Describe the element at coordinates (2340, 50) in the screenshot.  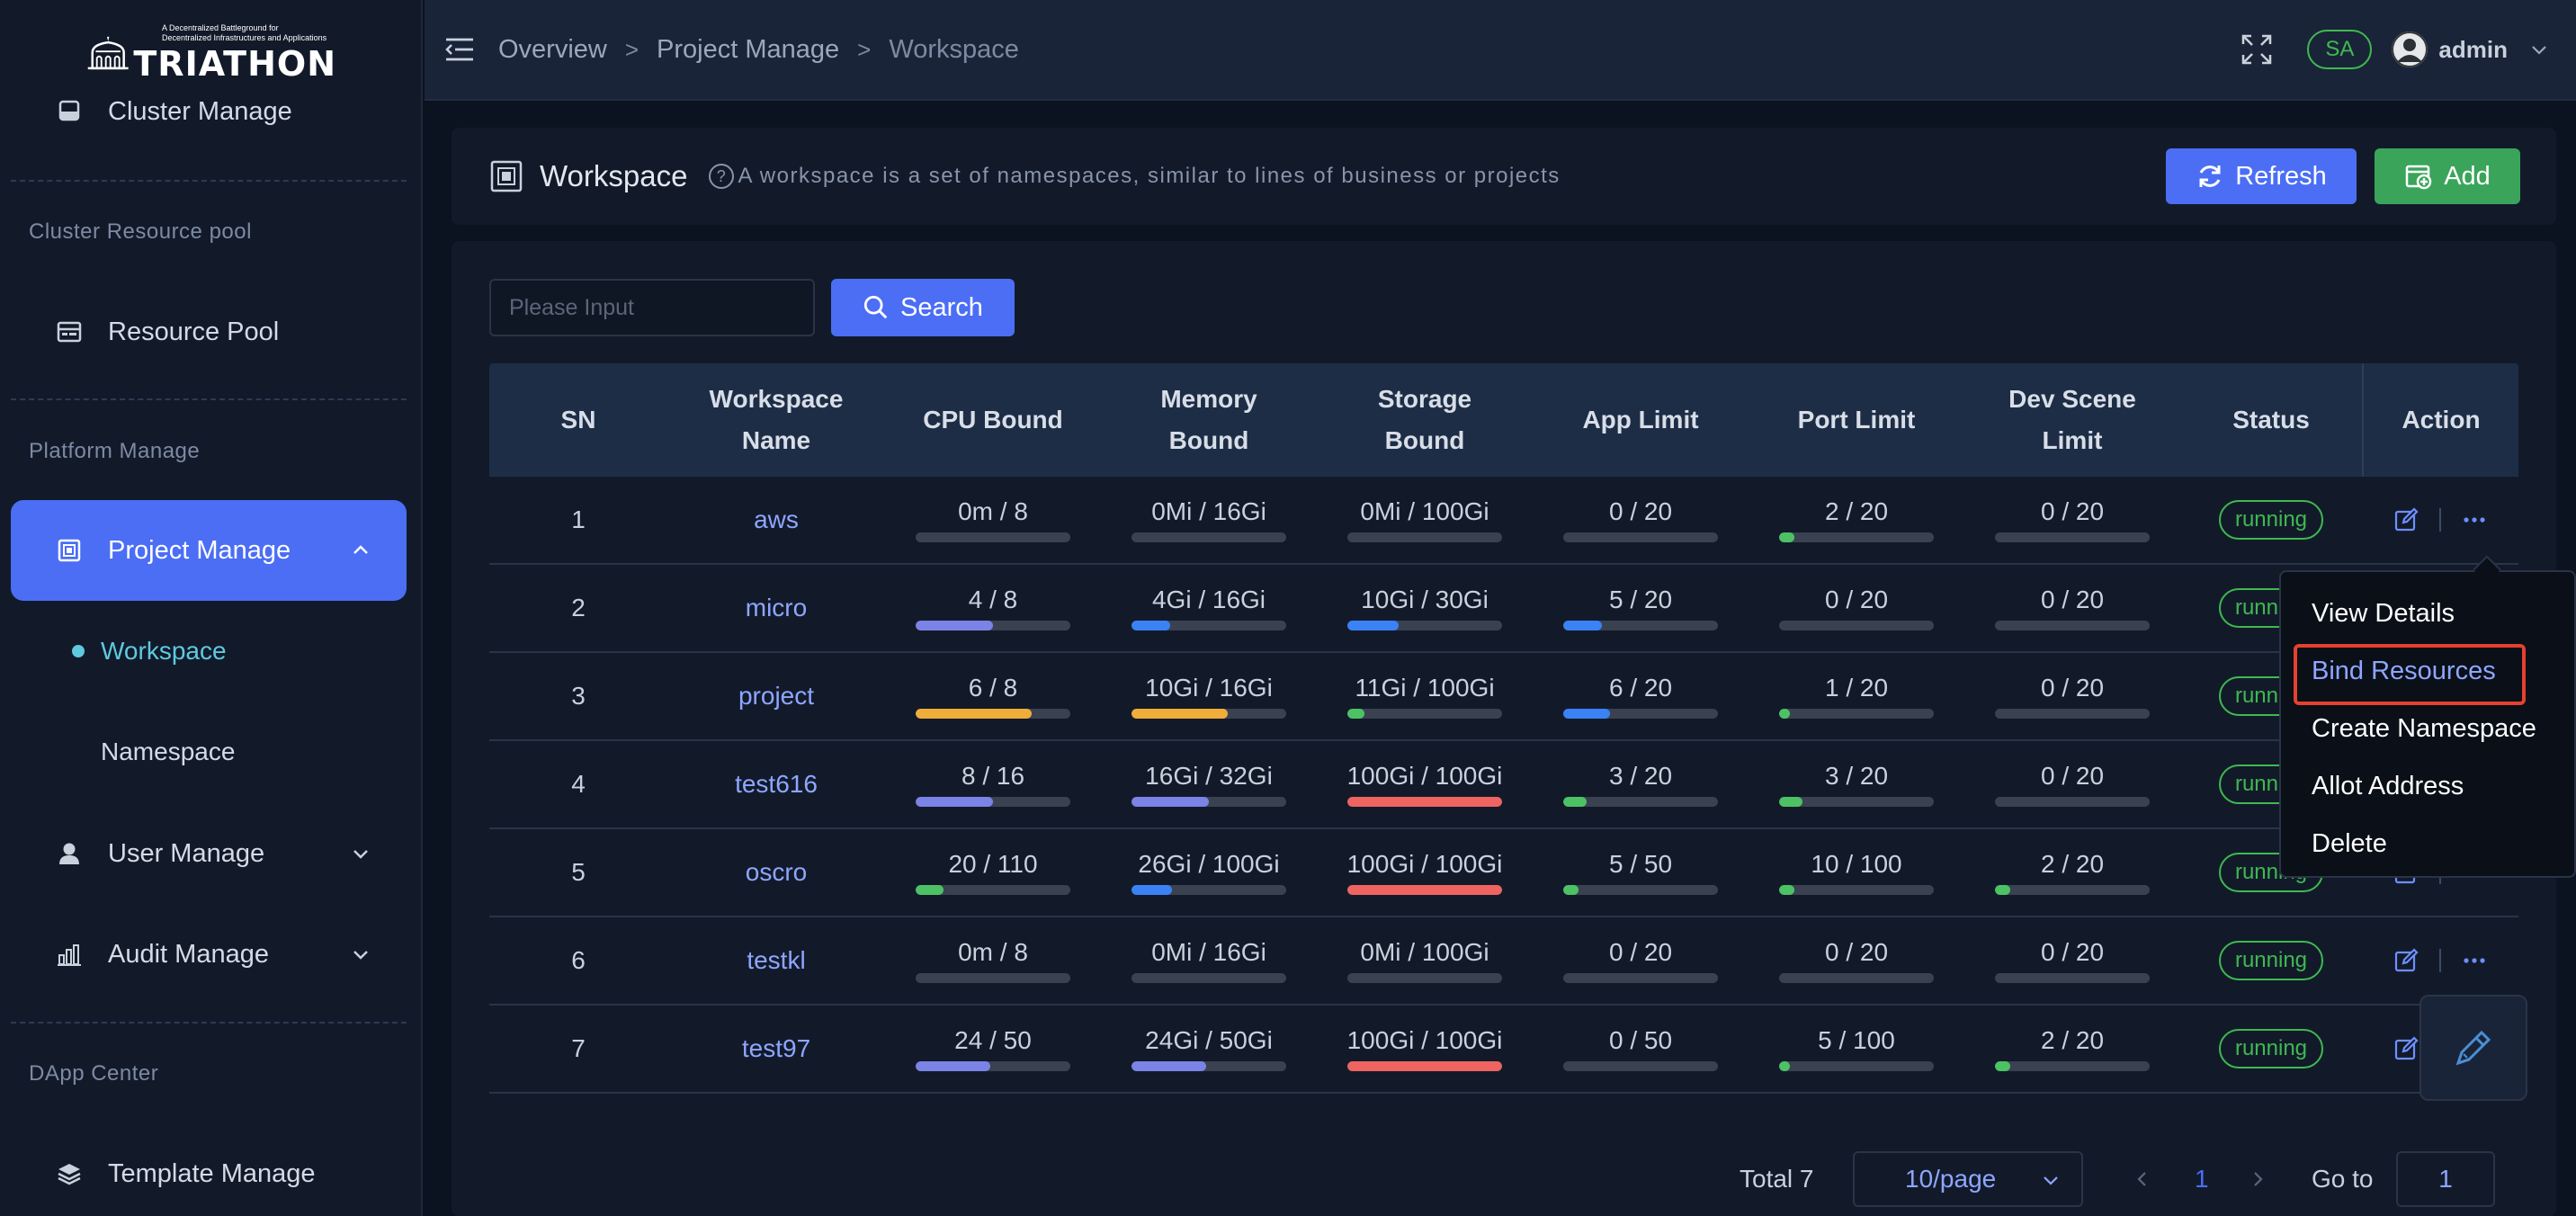
I see `sa-badge: SA` at that location.